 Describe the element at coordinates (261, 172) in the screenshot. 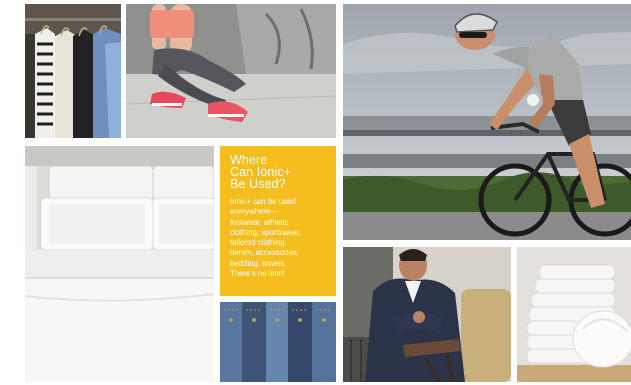

I see `info-panel-title: Where Can Ionic+ Be Used?` at that location.